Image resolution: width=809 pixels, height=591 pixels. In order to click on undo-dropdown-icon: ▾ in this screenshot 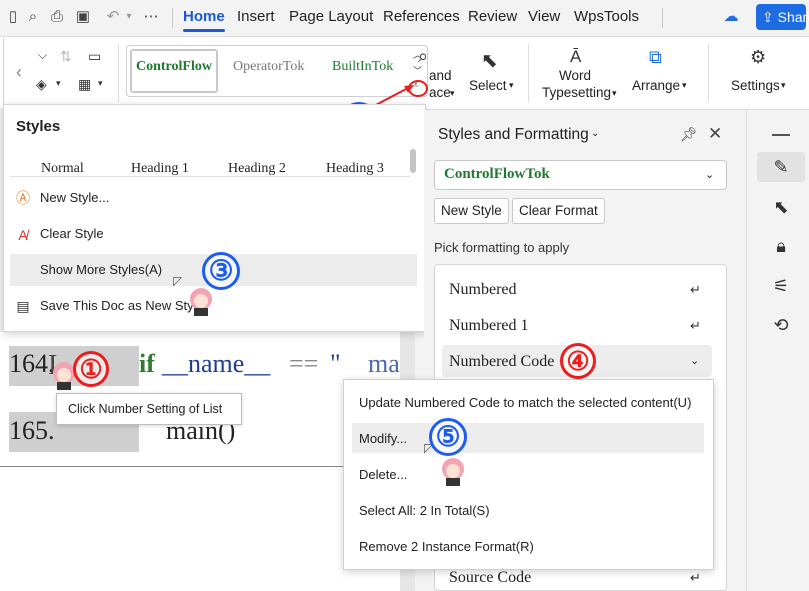, I will do `click(129, 17)`.